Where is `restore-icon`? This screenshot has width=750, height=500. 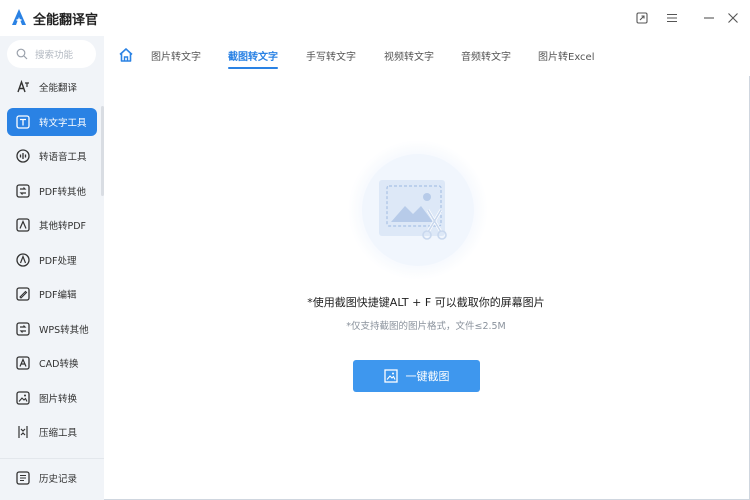 restore-icon is located at coordinates (642, 18).